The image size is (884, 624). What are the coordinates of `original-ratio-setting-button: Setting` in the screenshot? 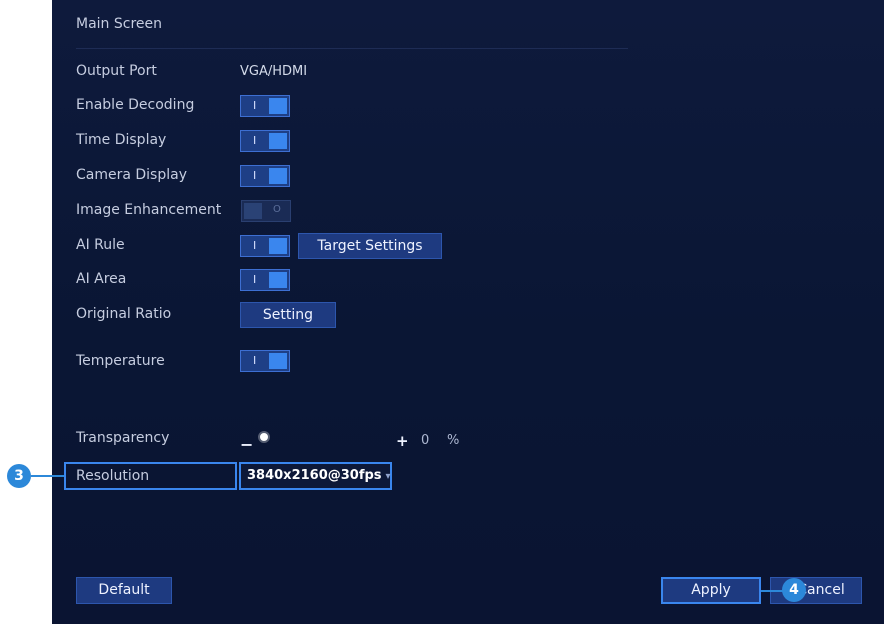 It's located at (288, 315).